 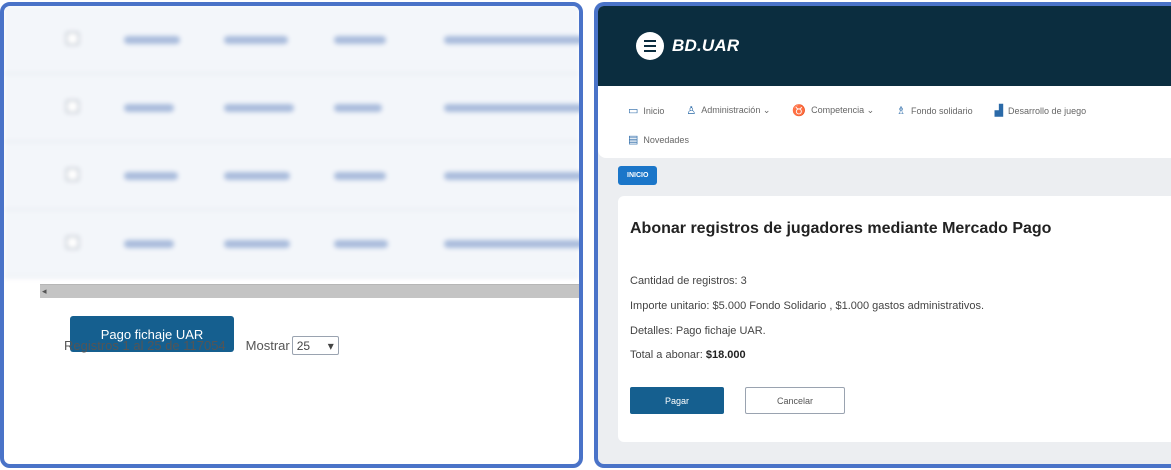 I want to click on monitor-icon: ▭, so click(x=633, y=111).